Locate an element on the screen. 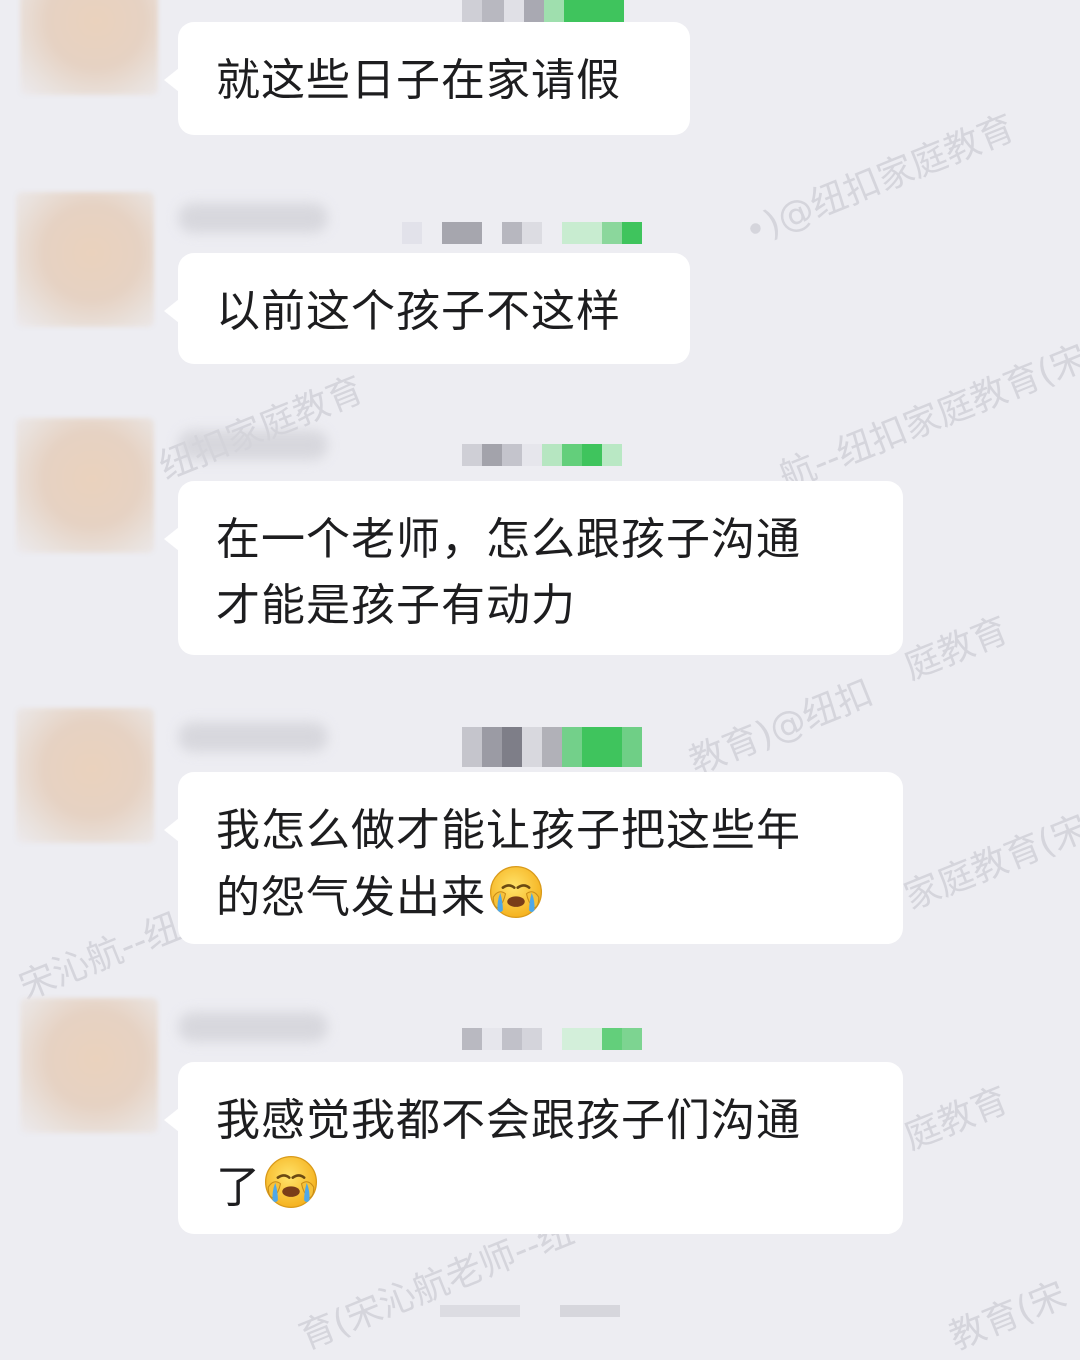  message-bubble: 就这些日子在家请假 is located at coordinates (427, 78).